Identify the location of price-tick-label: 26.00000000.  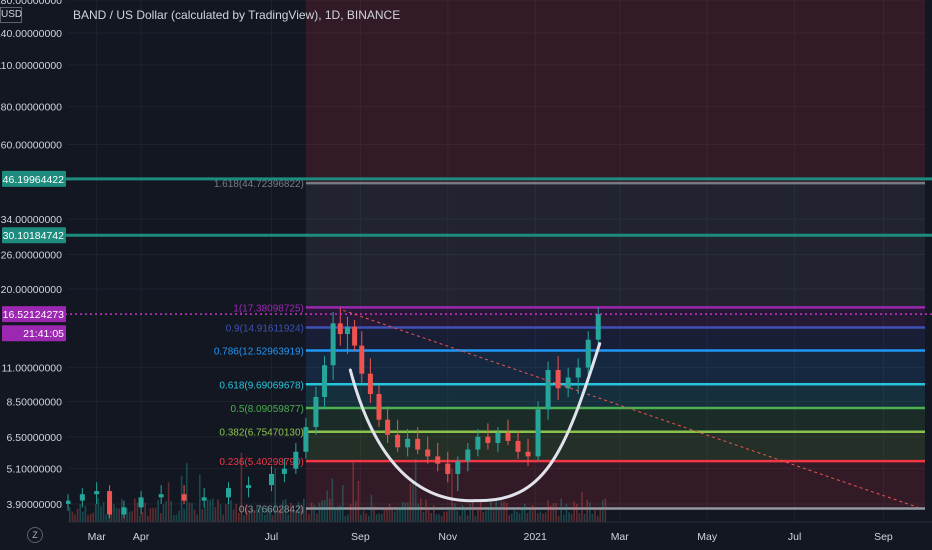
(31, 255).